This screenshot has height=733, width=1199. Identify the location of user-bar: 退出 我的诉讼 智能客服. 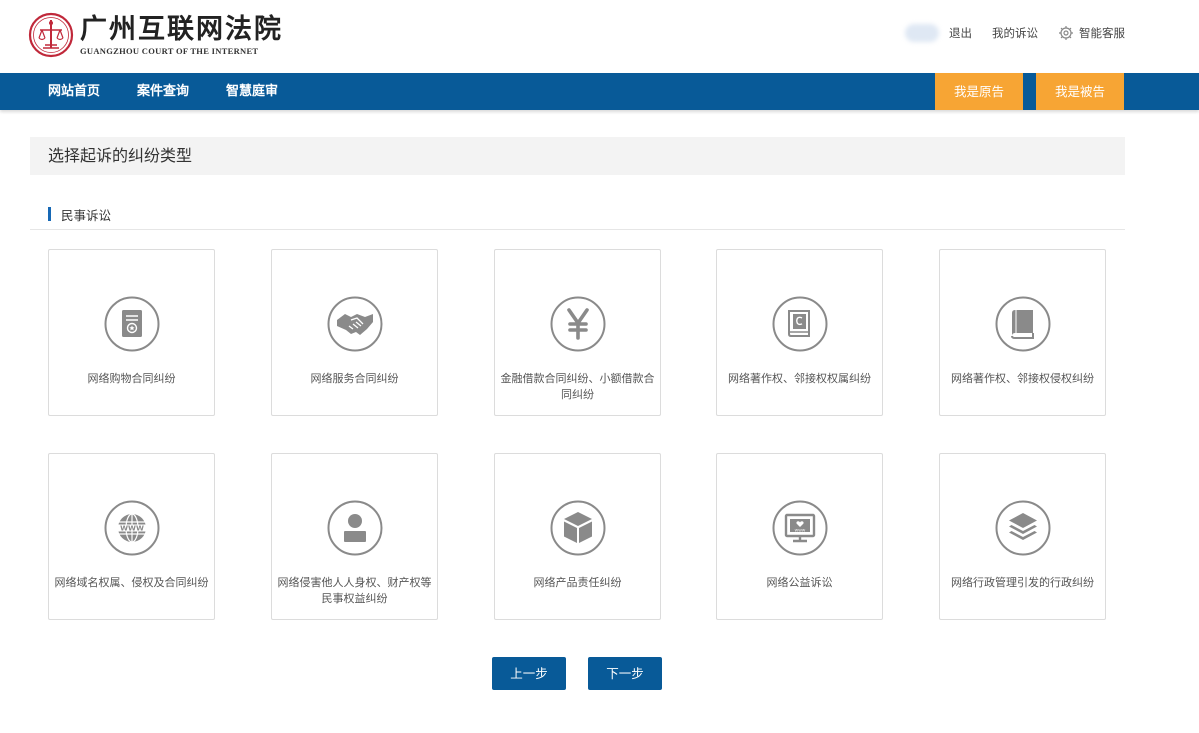
(1015, 33).